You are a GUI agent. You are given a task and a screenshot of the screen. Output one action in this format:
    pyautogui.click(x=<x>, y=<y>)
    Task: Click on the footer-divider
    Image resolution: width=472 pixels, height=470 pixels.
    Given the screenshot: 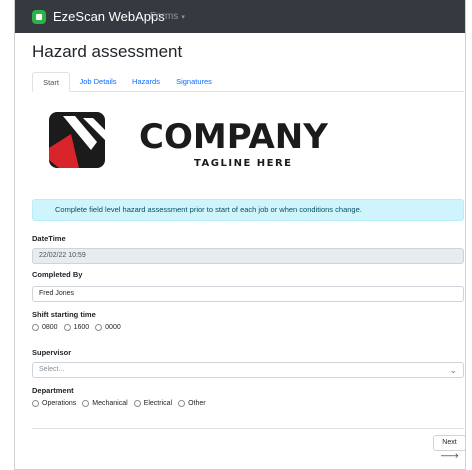 What is the action you would take?
    pyautogui.click(x=248, y=428)
    